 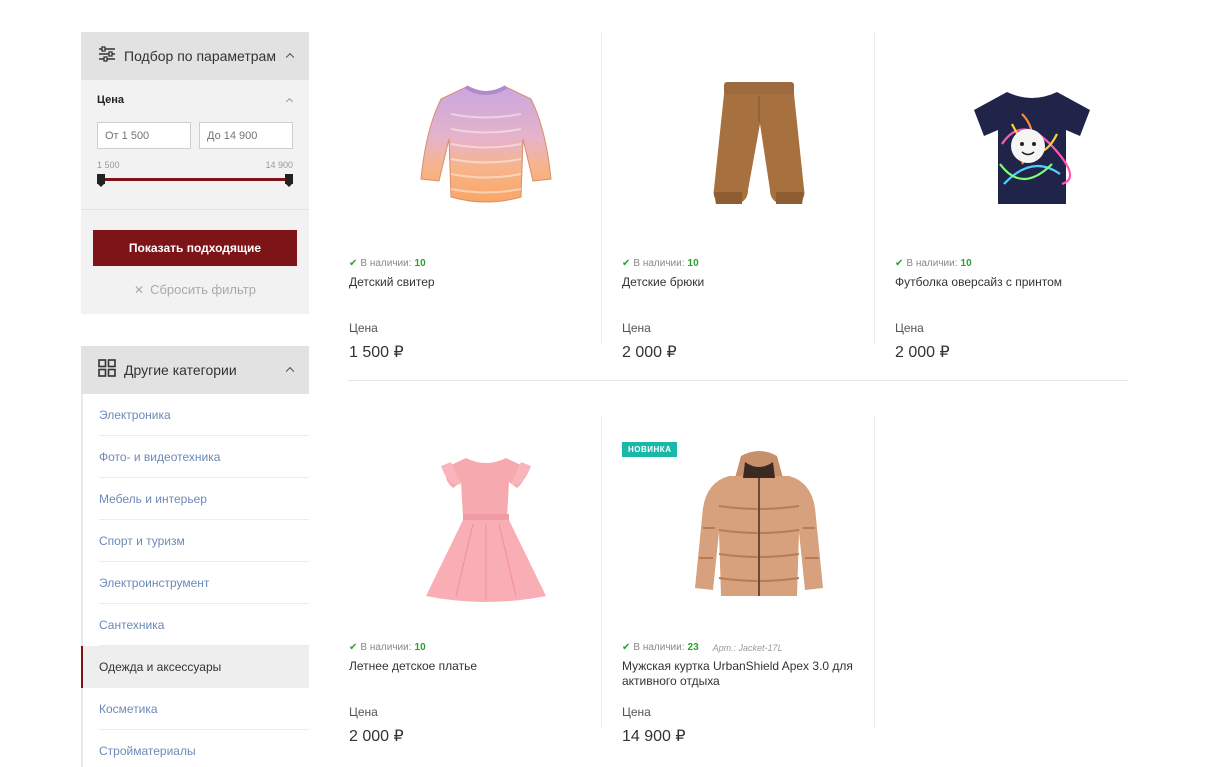 What do you see at coordinates (107, 370) in the screenshot?
I see `grid-icon` at bounding box center [107, 370].